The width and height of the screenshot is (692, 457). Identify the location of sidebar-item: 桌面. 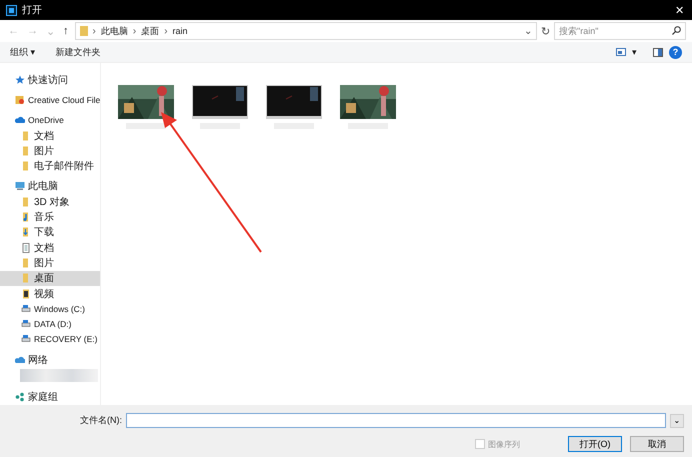
(50, 278).